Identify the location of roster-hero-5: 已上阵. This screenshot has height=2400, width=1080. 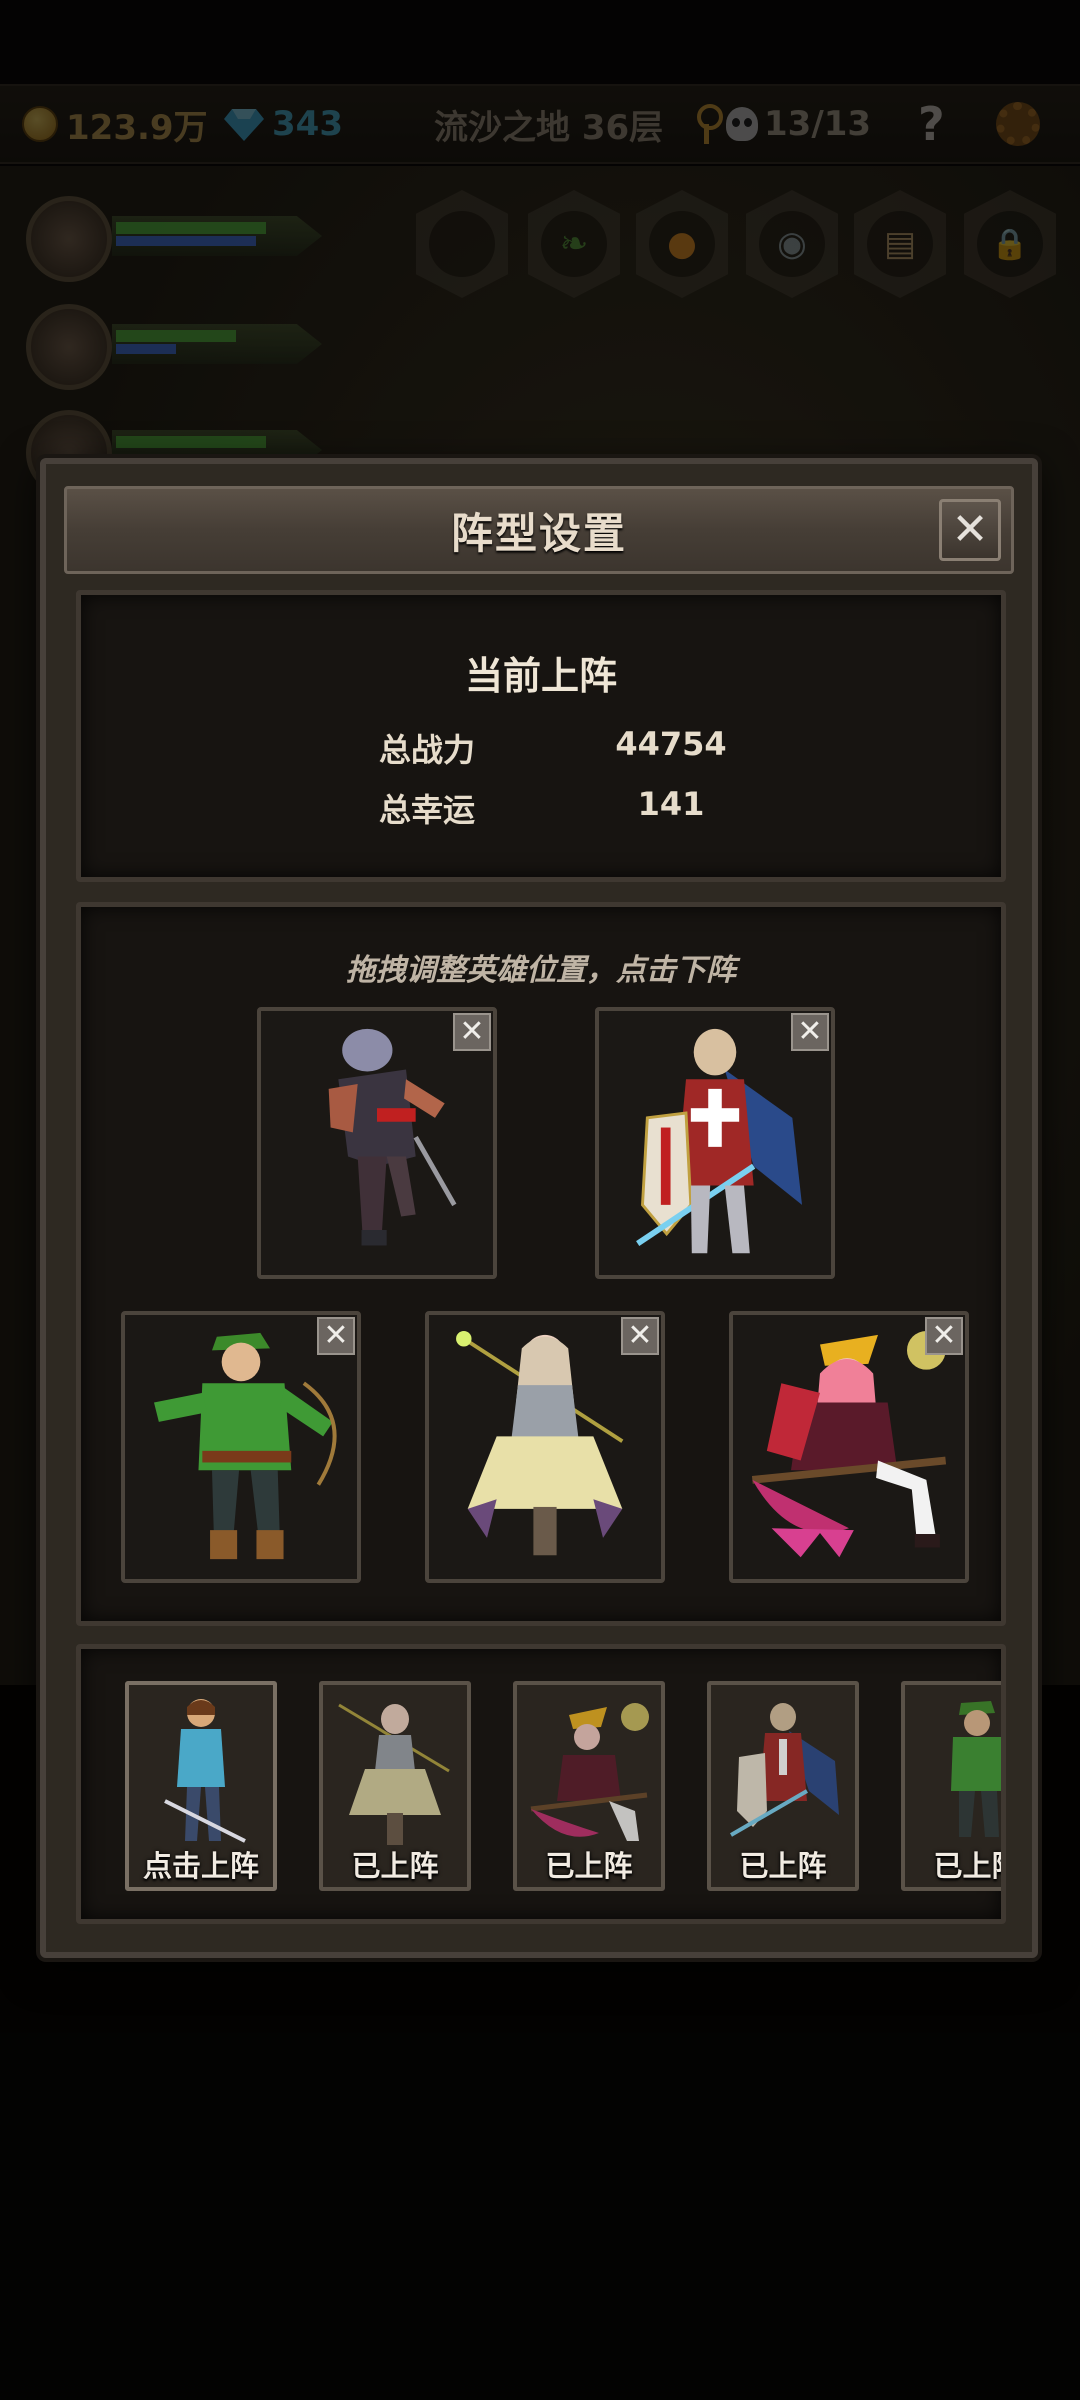
(951, 1786).